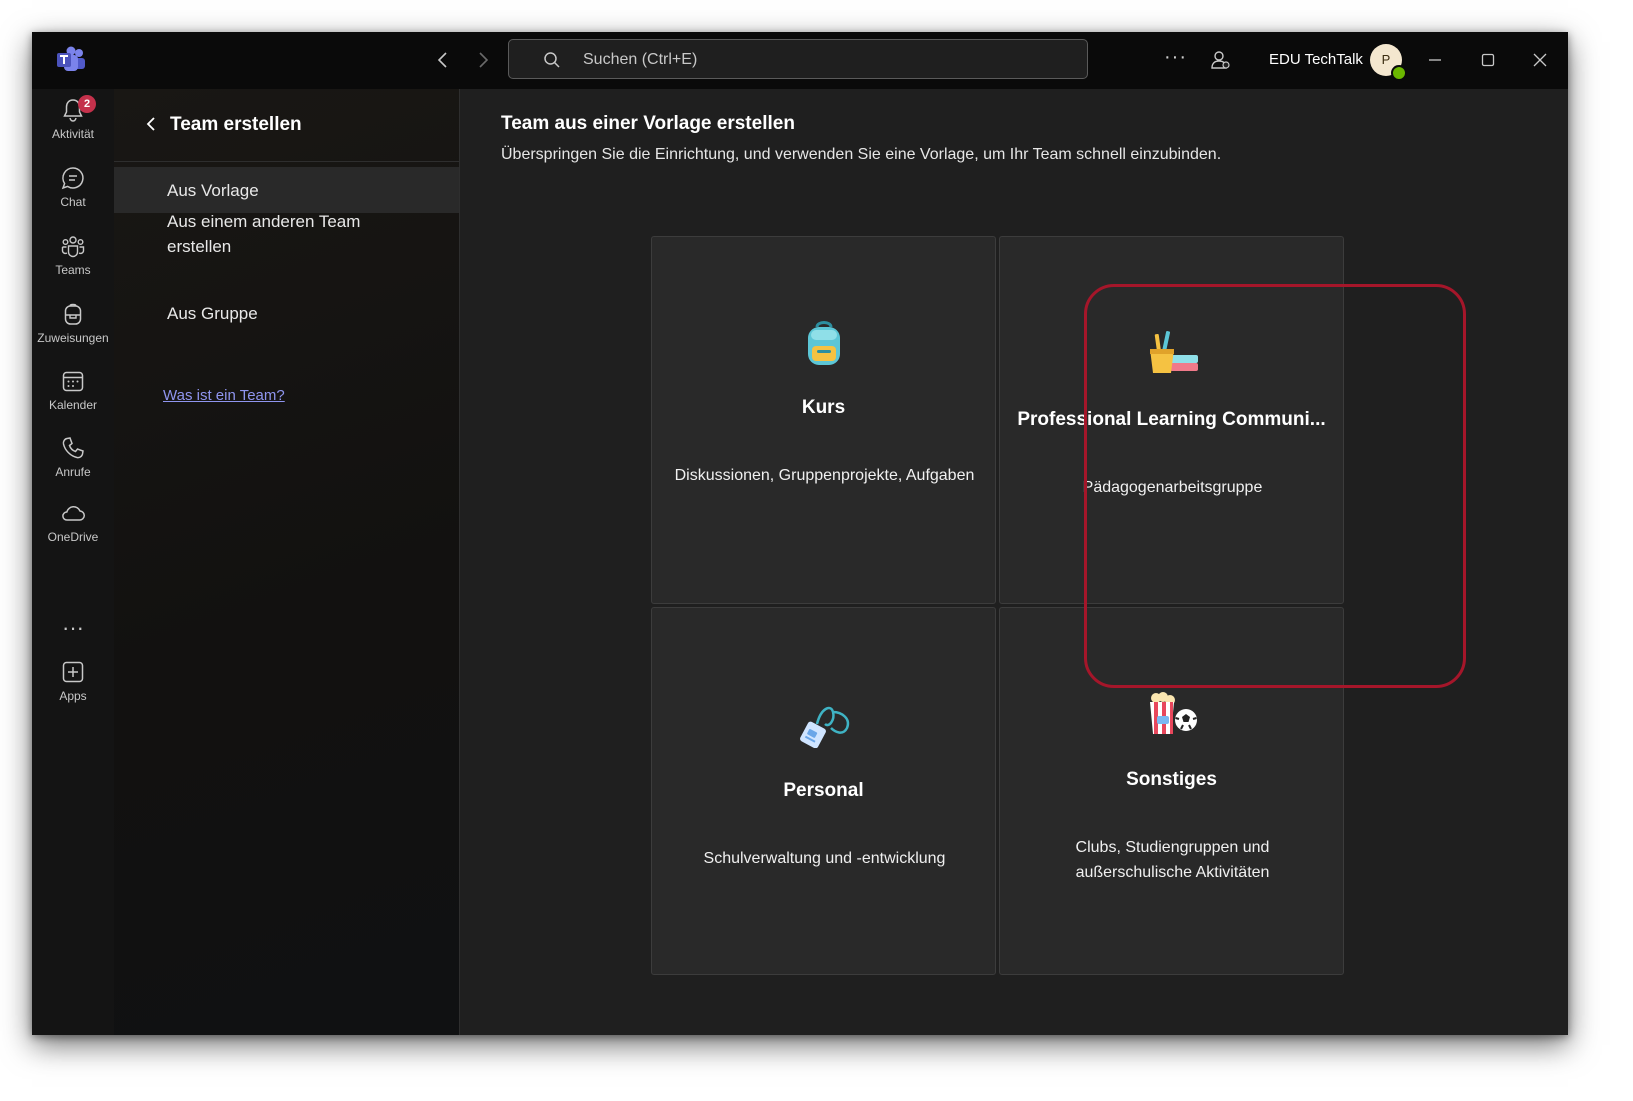 This screenshot has width=1633, height=1101. Describe the element at coordinates (73, 338) in the screenshot. I see `appbar-label: Zuweisungen` at that location.